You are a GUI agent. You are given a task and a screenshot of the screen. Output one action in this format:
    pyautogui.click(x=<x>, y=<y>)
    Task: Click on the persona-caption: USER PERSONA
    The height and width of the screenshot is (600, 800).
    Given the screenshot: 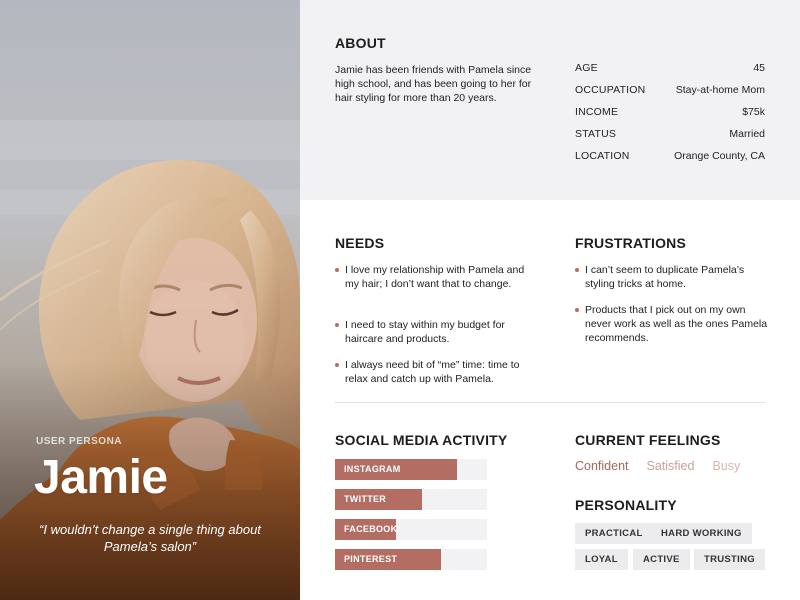 What is the action you would take?
    pyautogui.click(x=79, y=441)
    